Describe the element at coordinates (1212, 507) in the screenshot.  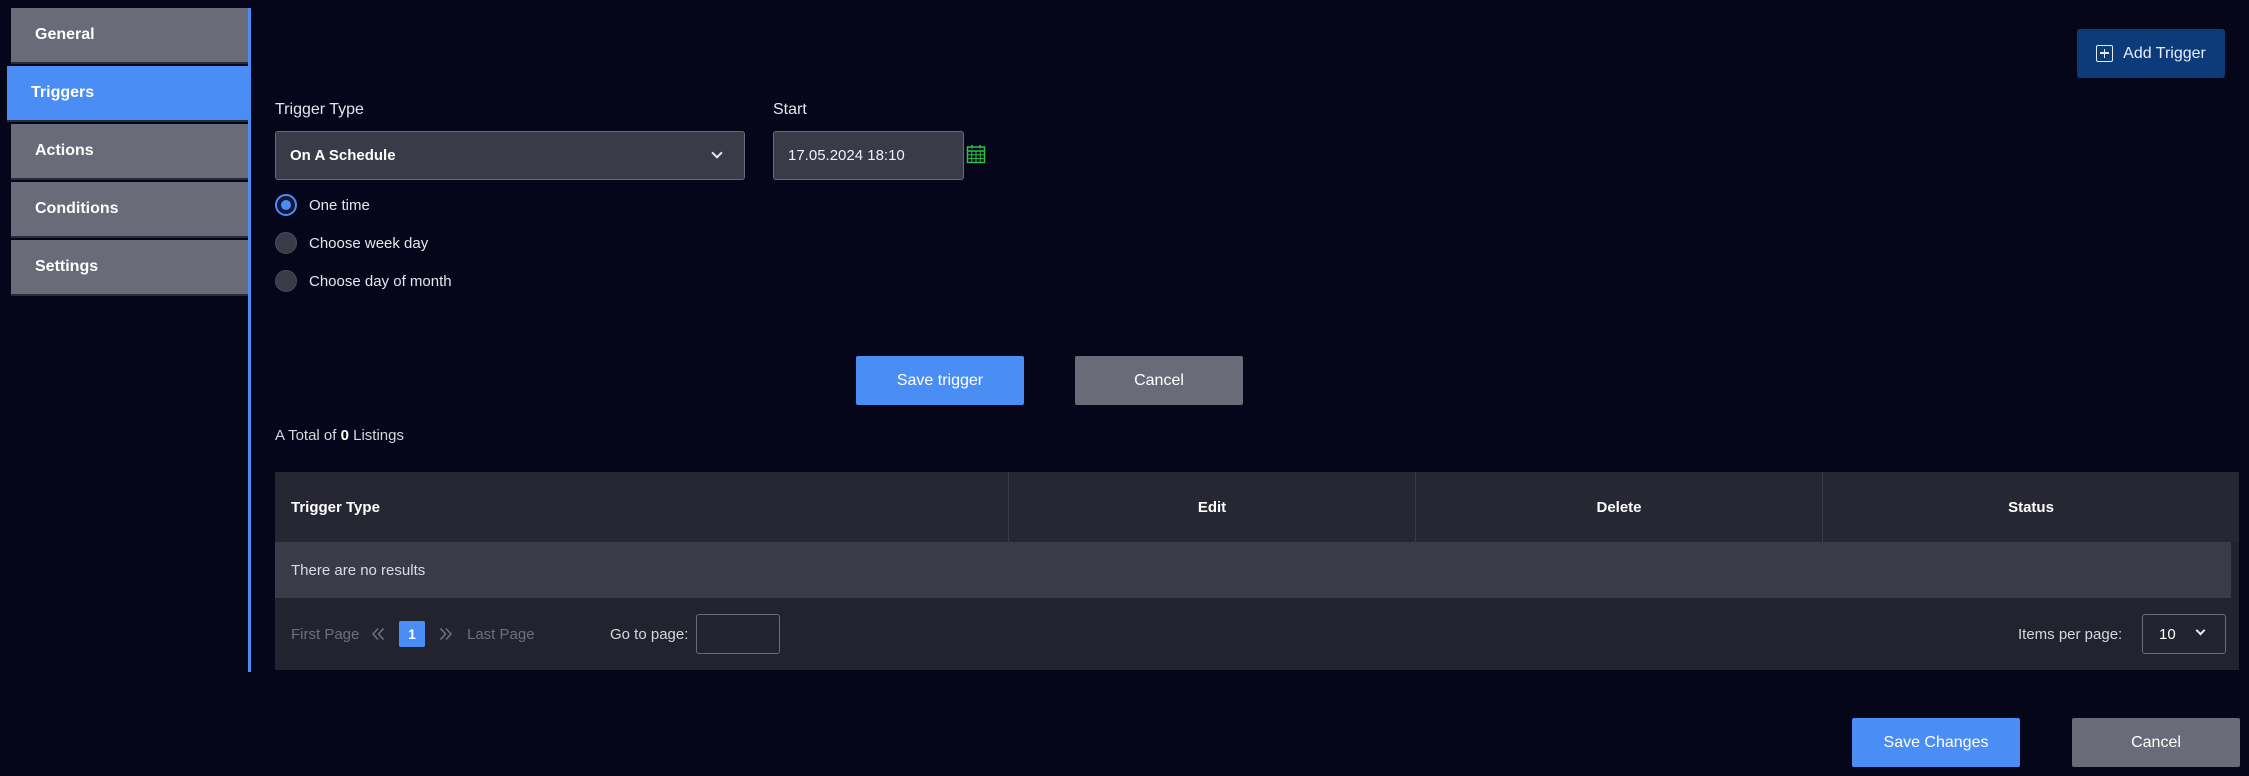
I see `column-header-edit: Edit` at that location.